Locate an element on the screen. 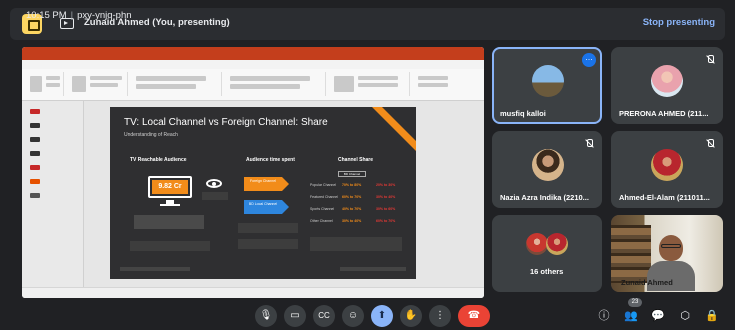 Image resolution: width=735 pixels, height=330 pixels. participant-tile: … musfiq kalloi is located at coordinates (547, 85).